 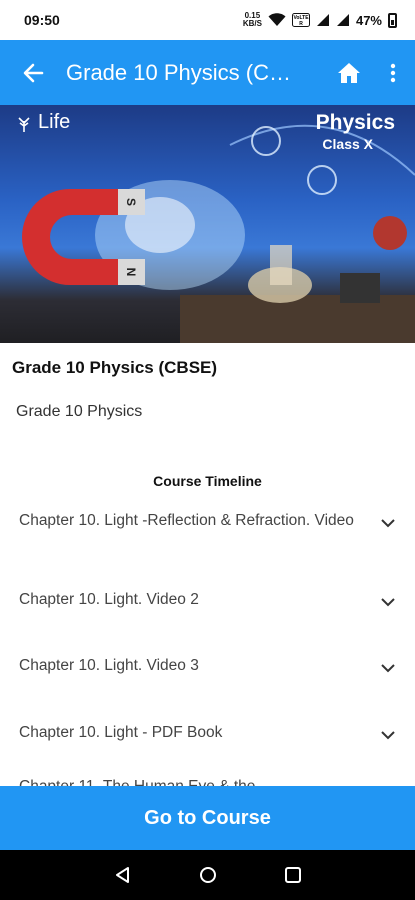 I want to click on timeline-item: Chapter 10. Light. Video 3, so click(x=209, y=666).